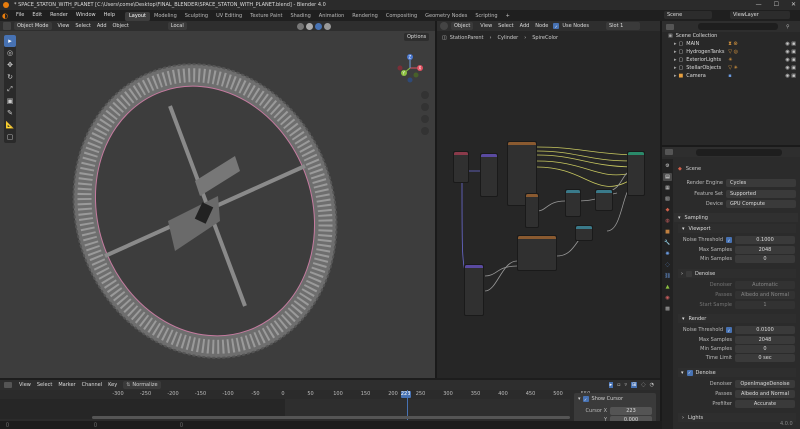 This screenshot has width=800, height=429. I want to click on tool-tab-icon: ⚙, so click(667, 166).